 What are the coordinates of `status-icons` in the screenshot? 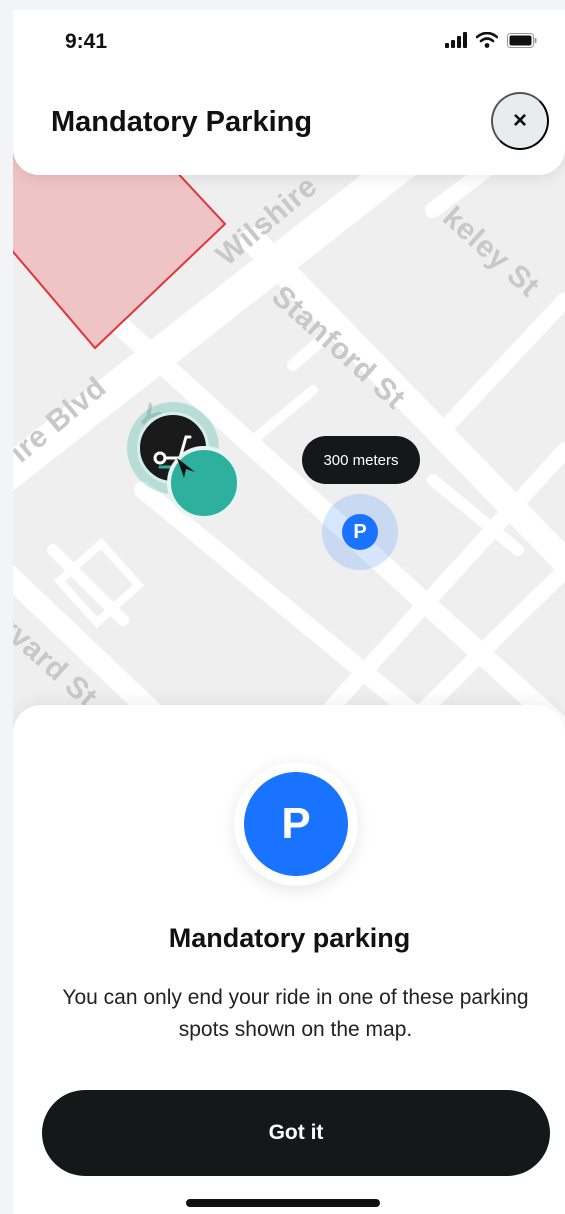 It's located at (491, 40).